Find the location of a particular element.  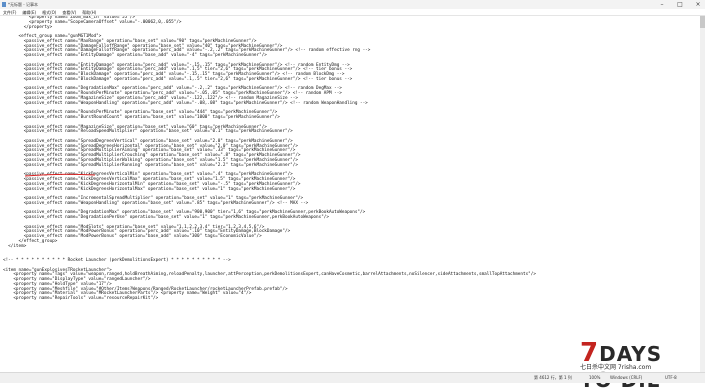

menu-format: 格式(O) is located at coordinates (49, 12).